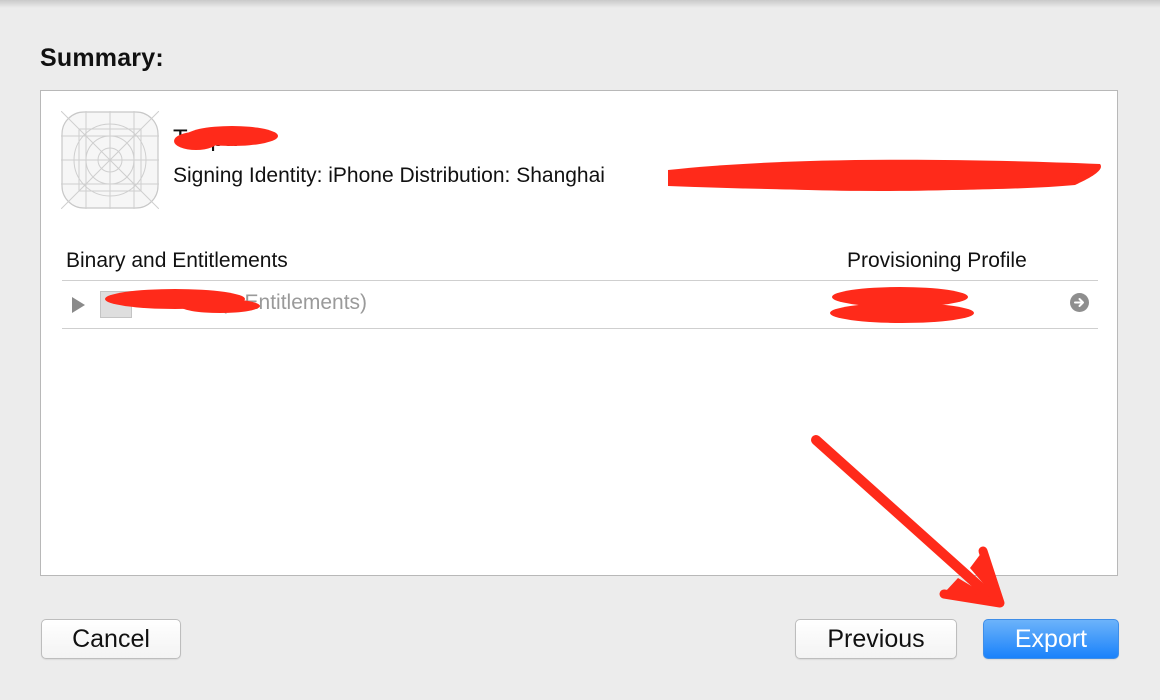  What do you see at coordinates (111, 639) in the screenshot?
I see `cancel-button: Cancel` at bounding box center [111, 639].